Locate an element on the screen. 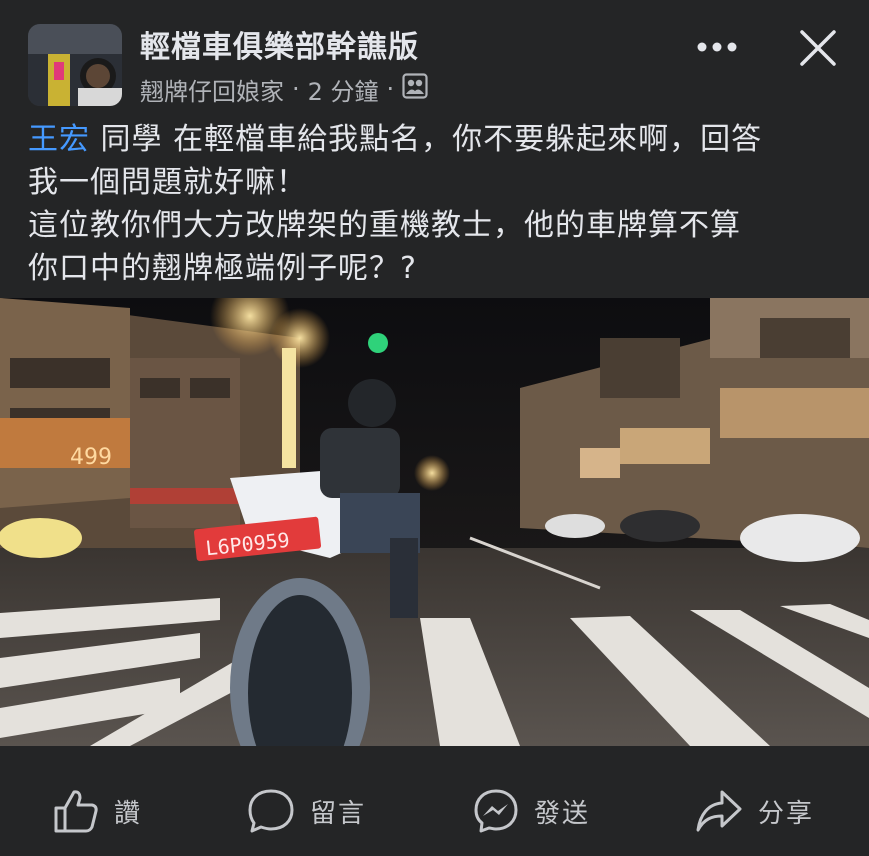 This screenshot has width=869, height=856. like-icon is located at coordinates (76, 811).